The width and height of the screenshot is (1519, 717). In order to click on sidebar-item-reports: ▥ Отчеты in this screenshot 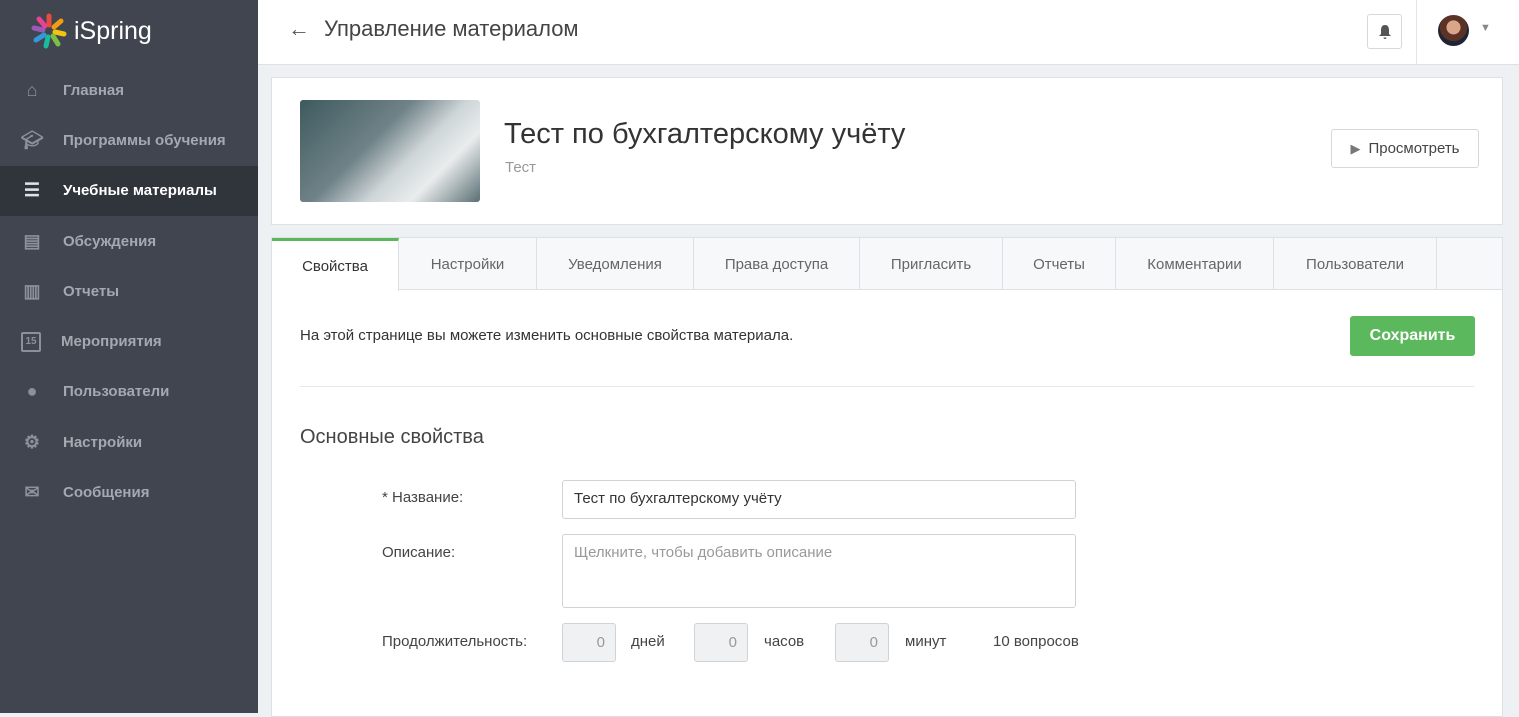, I will do `click(129, 291)`.